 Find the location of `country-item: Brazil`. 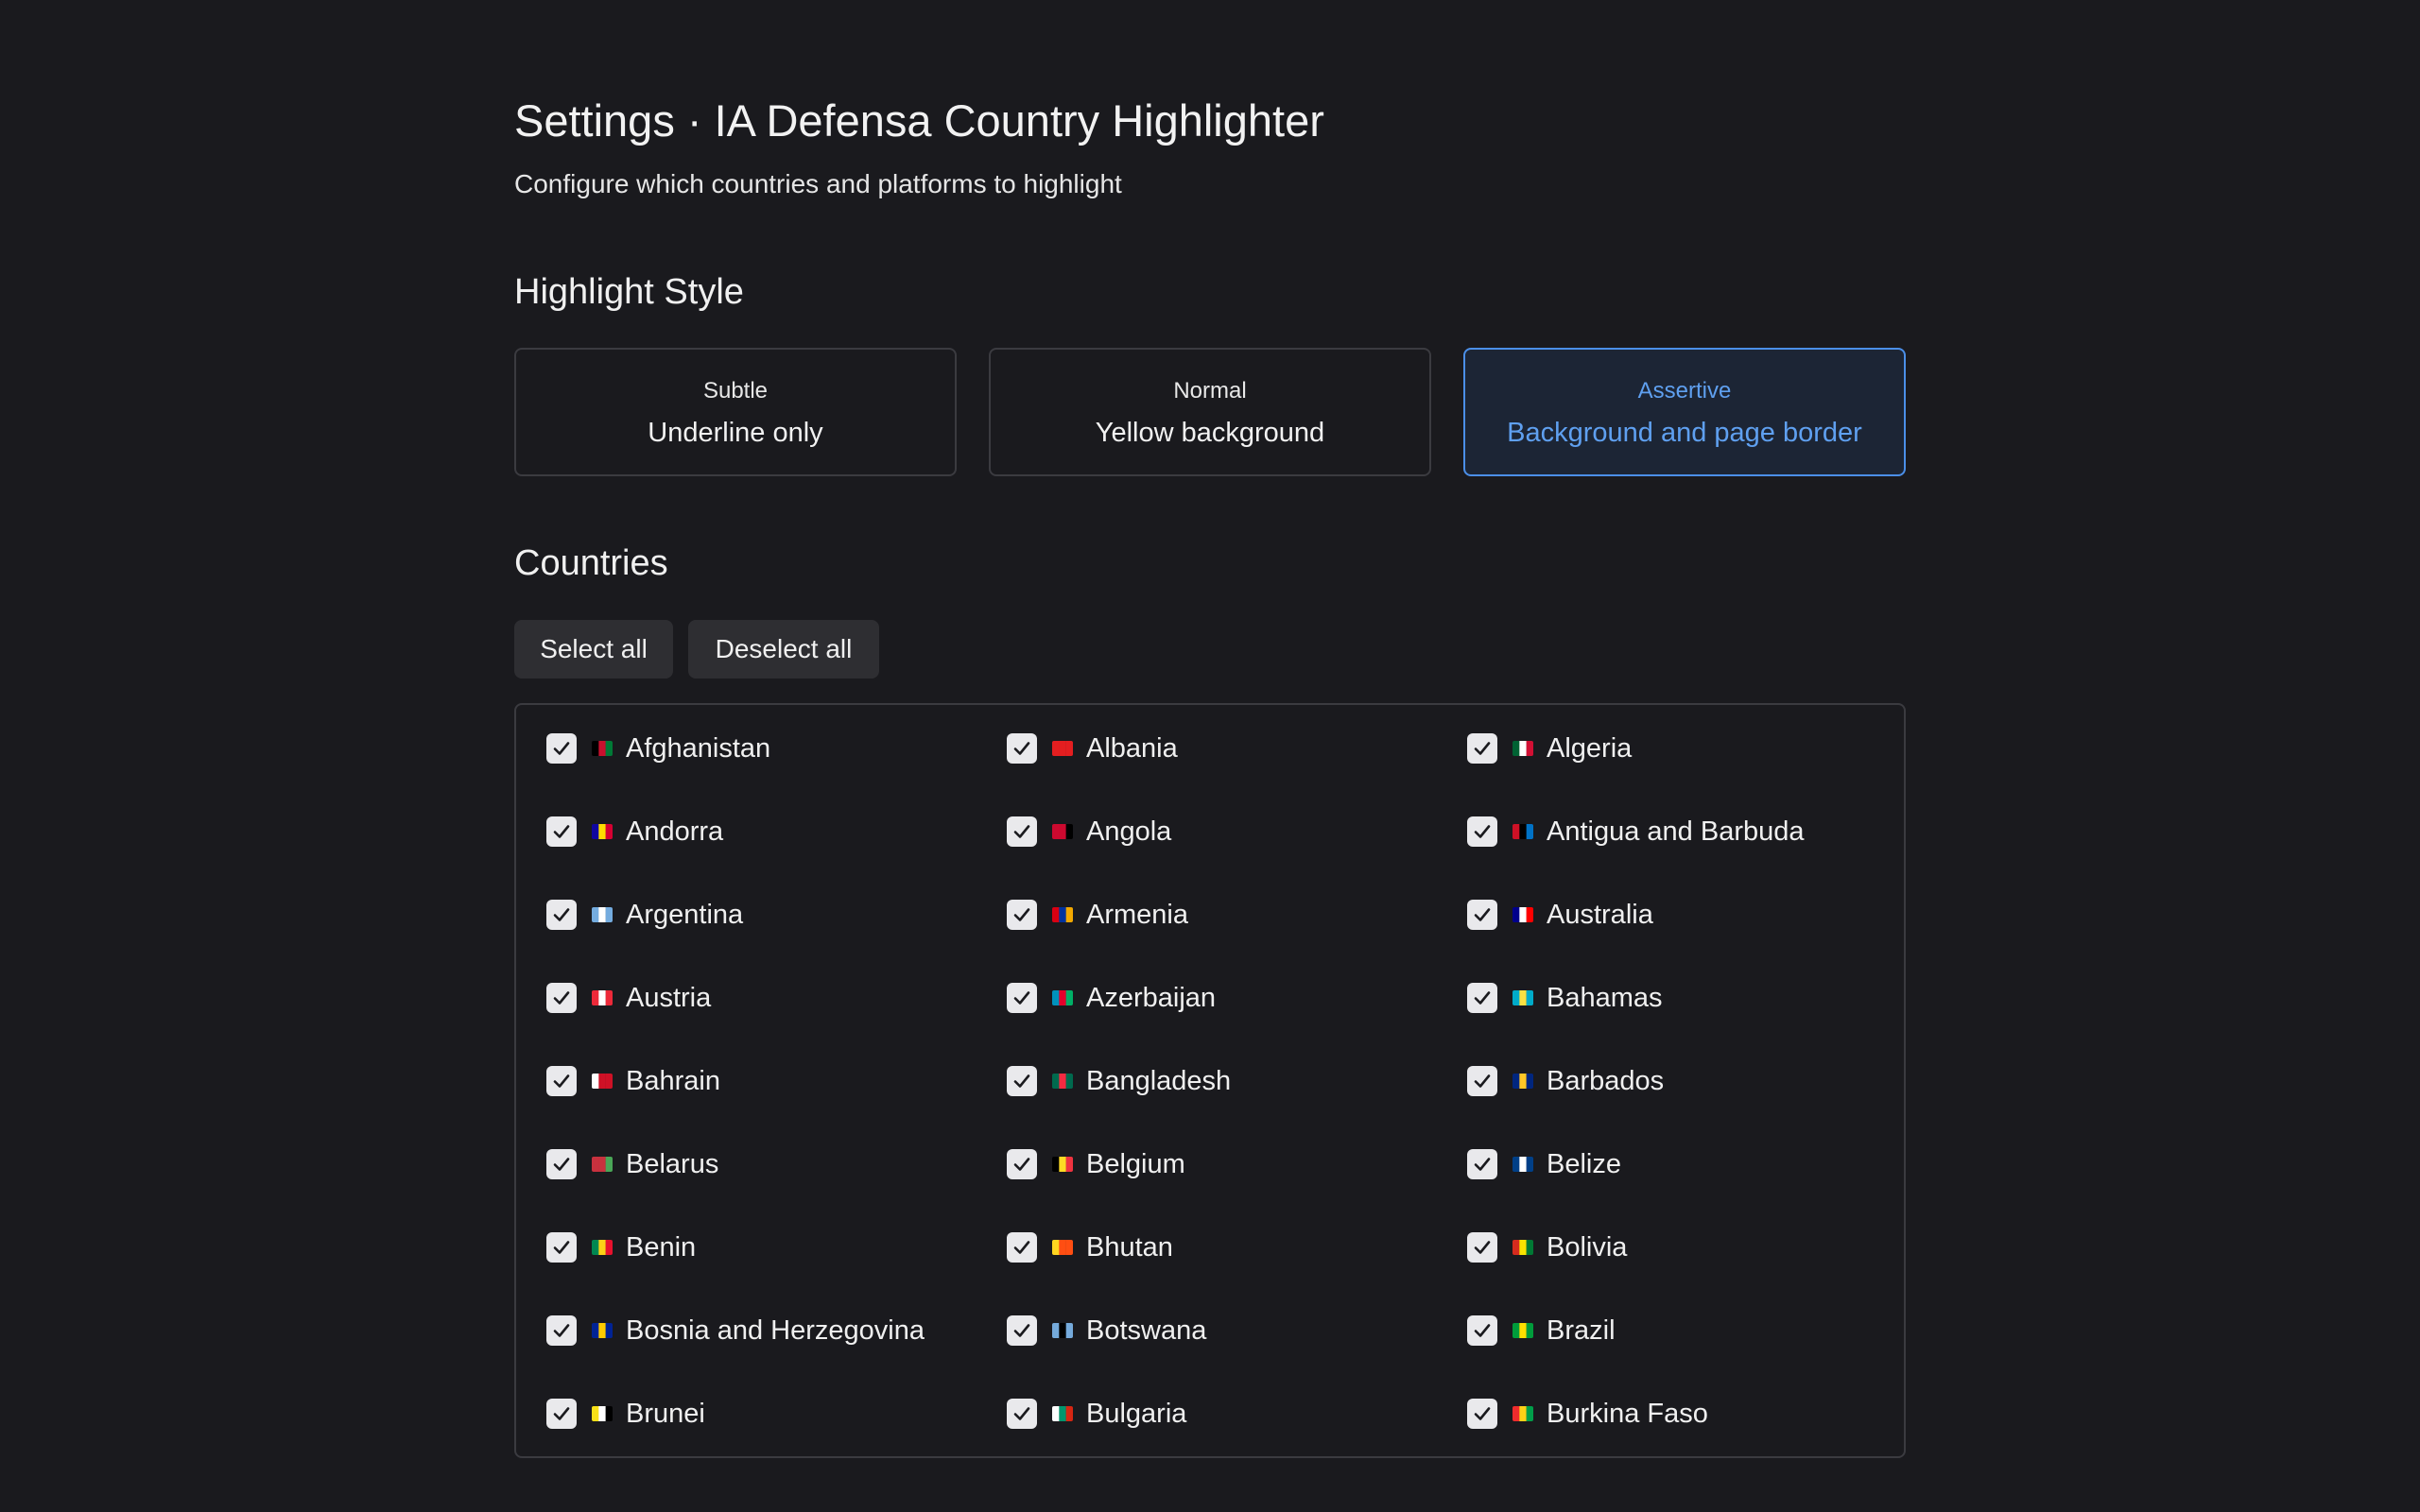

country-item: Brazil is located at coordinates (1687, 1331).